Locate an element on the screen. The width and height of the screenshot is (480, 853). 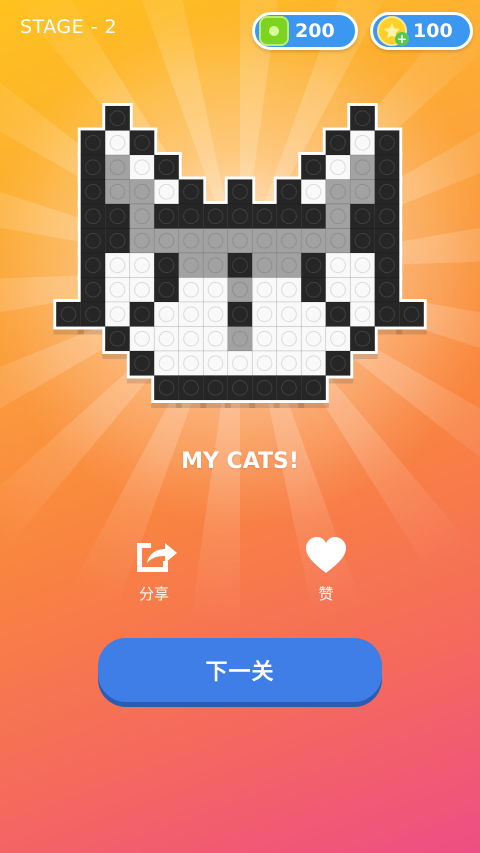
share-button: 分享 is located at coordinates (154, 569).